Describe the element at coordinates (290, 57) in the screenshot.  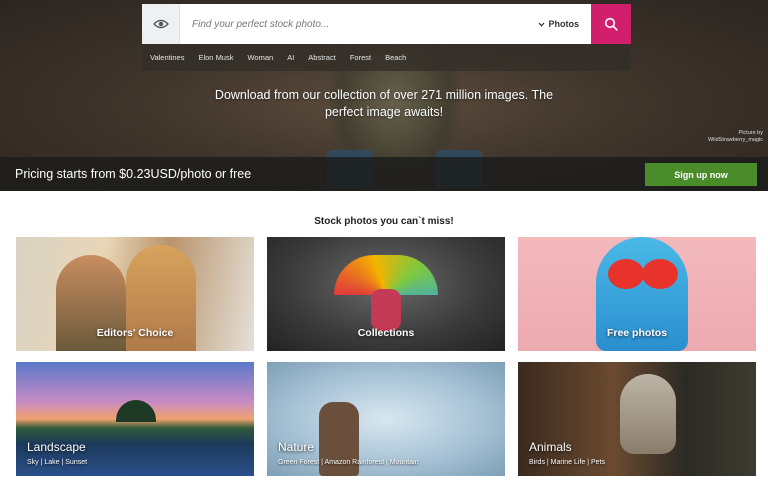
I see `tag-ai: AI` at that location.